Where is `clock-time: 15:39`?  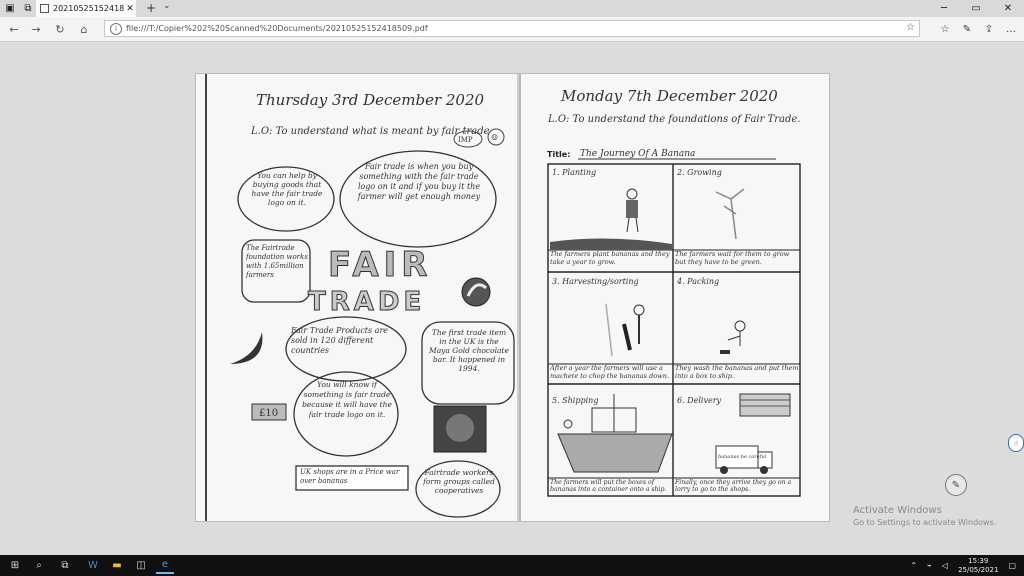
clock-time: 15:39 is located at coordinates (978, 560).